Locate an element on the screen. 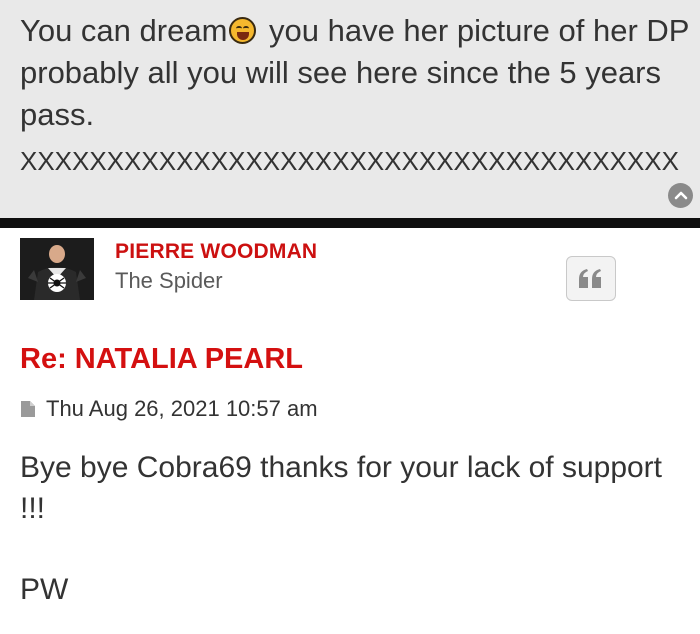 The image size is (700, 634). chevron-up-icon is located at coordinates (680, 195).